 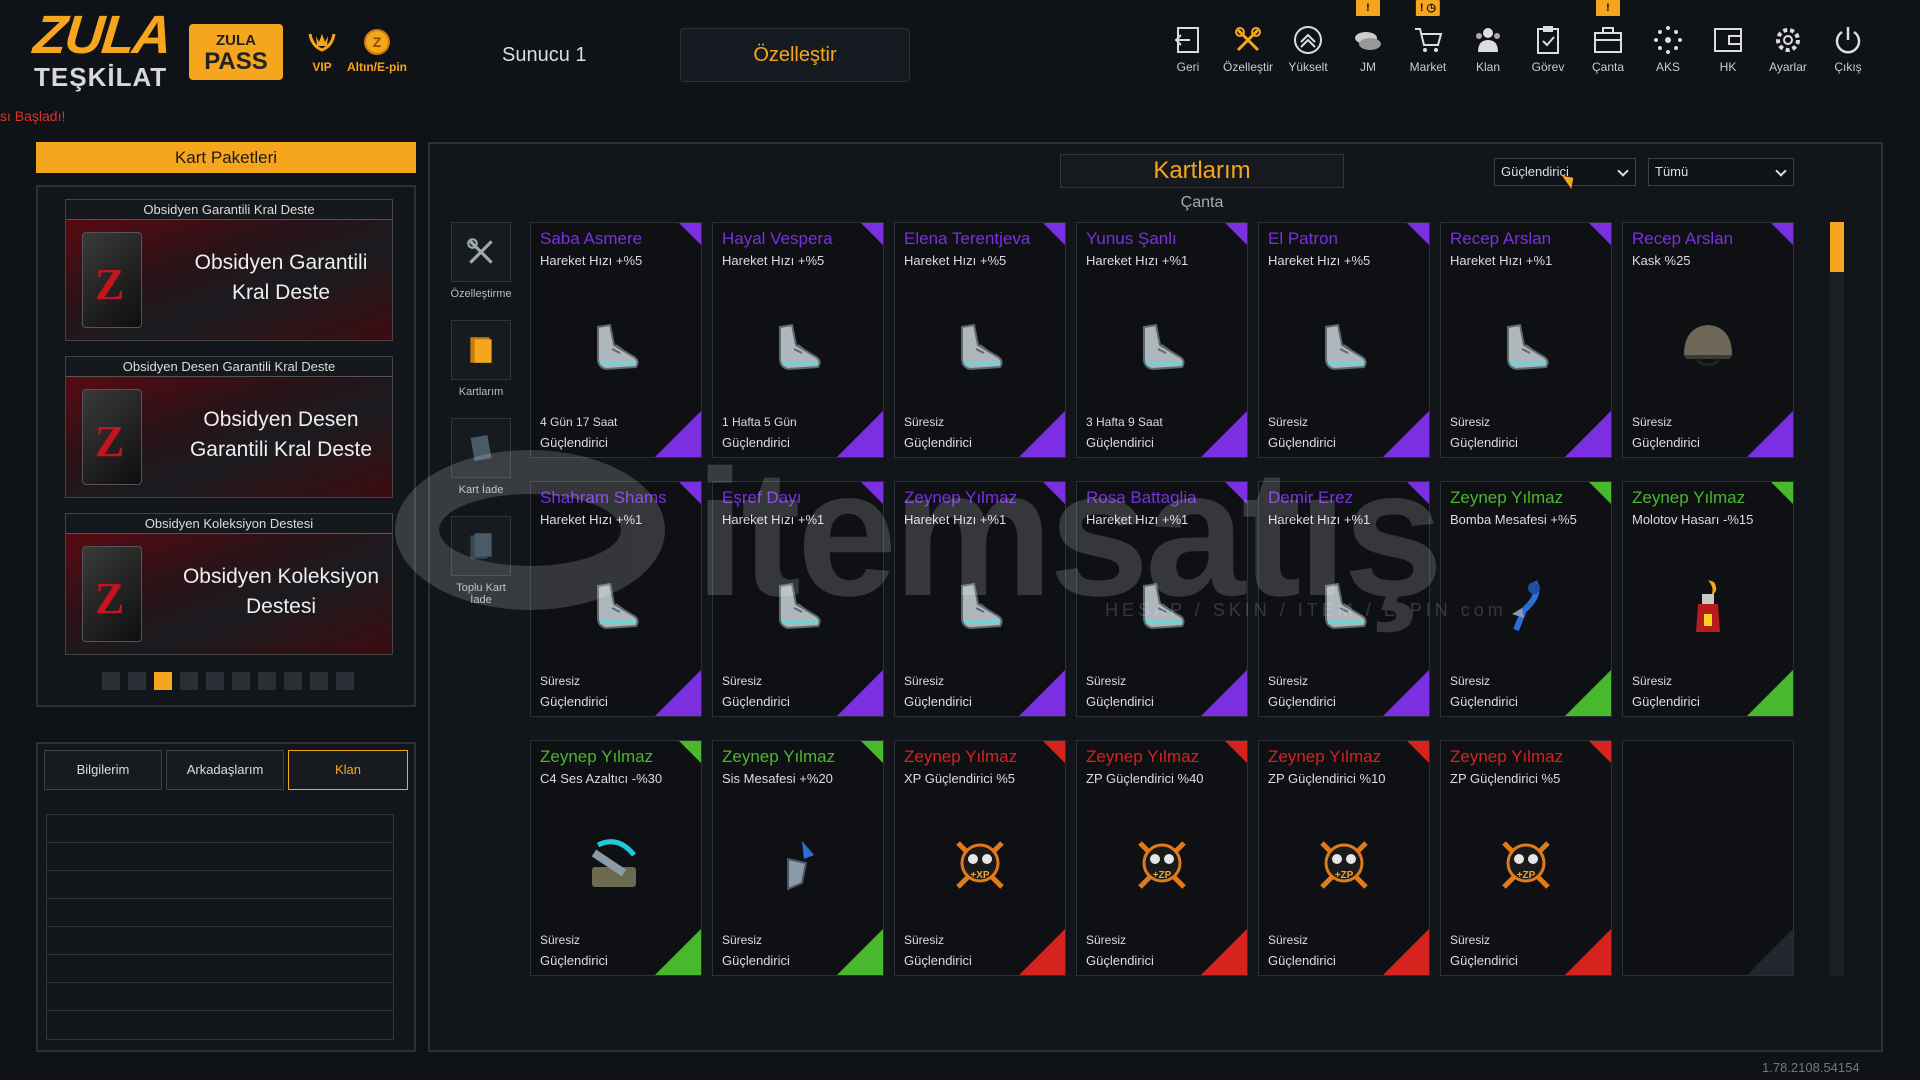 I want to click on pack-name: Obsidyen Koleksiyon Destesi, so click(x=281, y=591).